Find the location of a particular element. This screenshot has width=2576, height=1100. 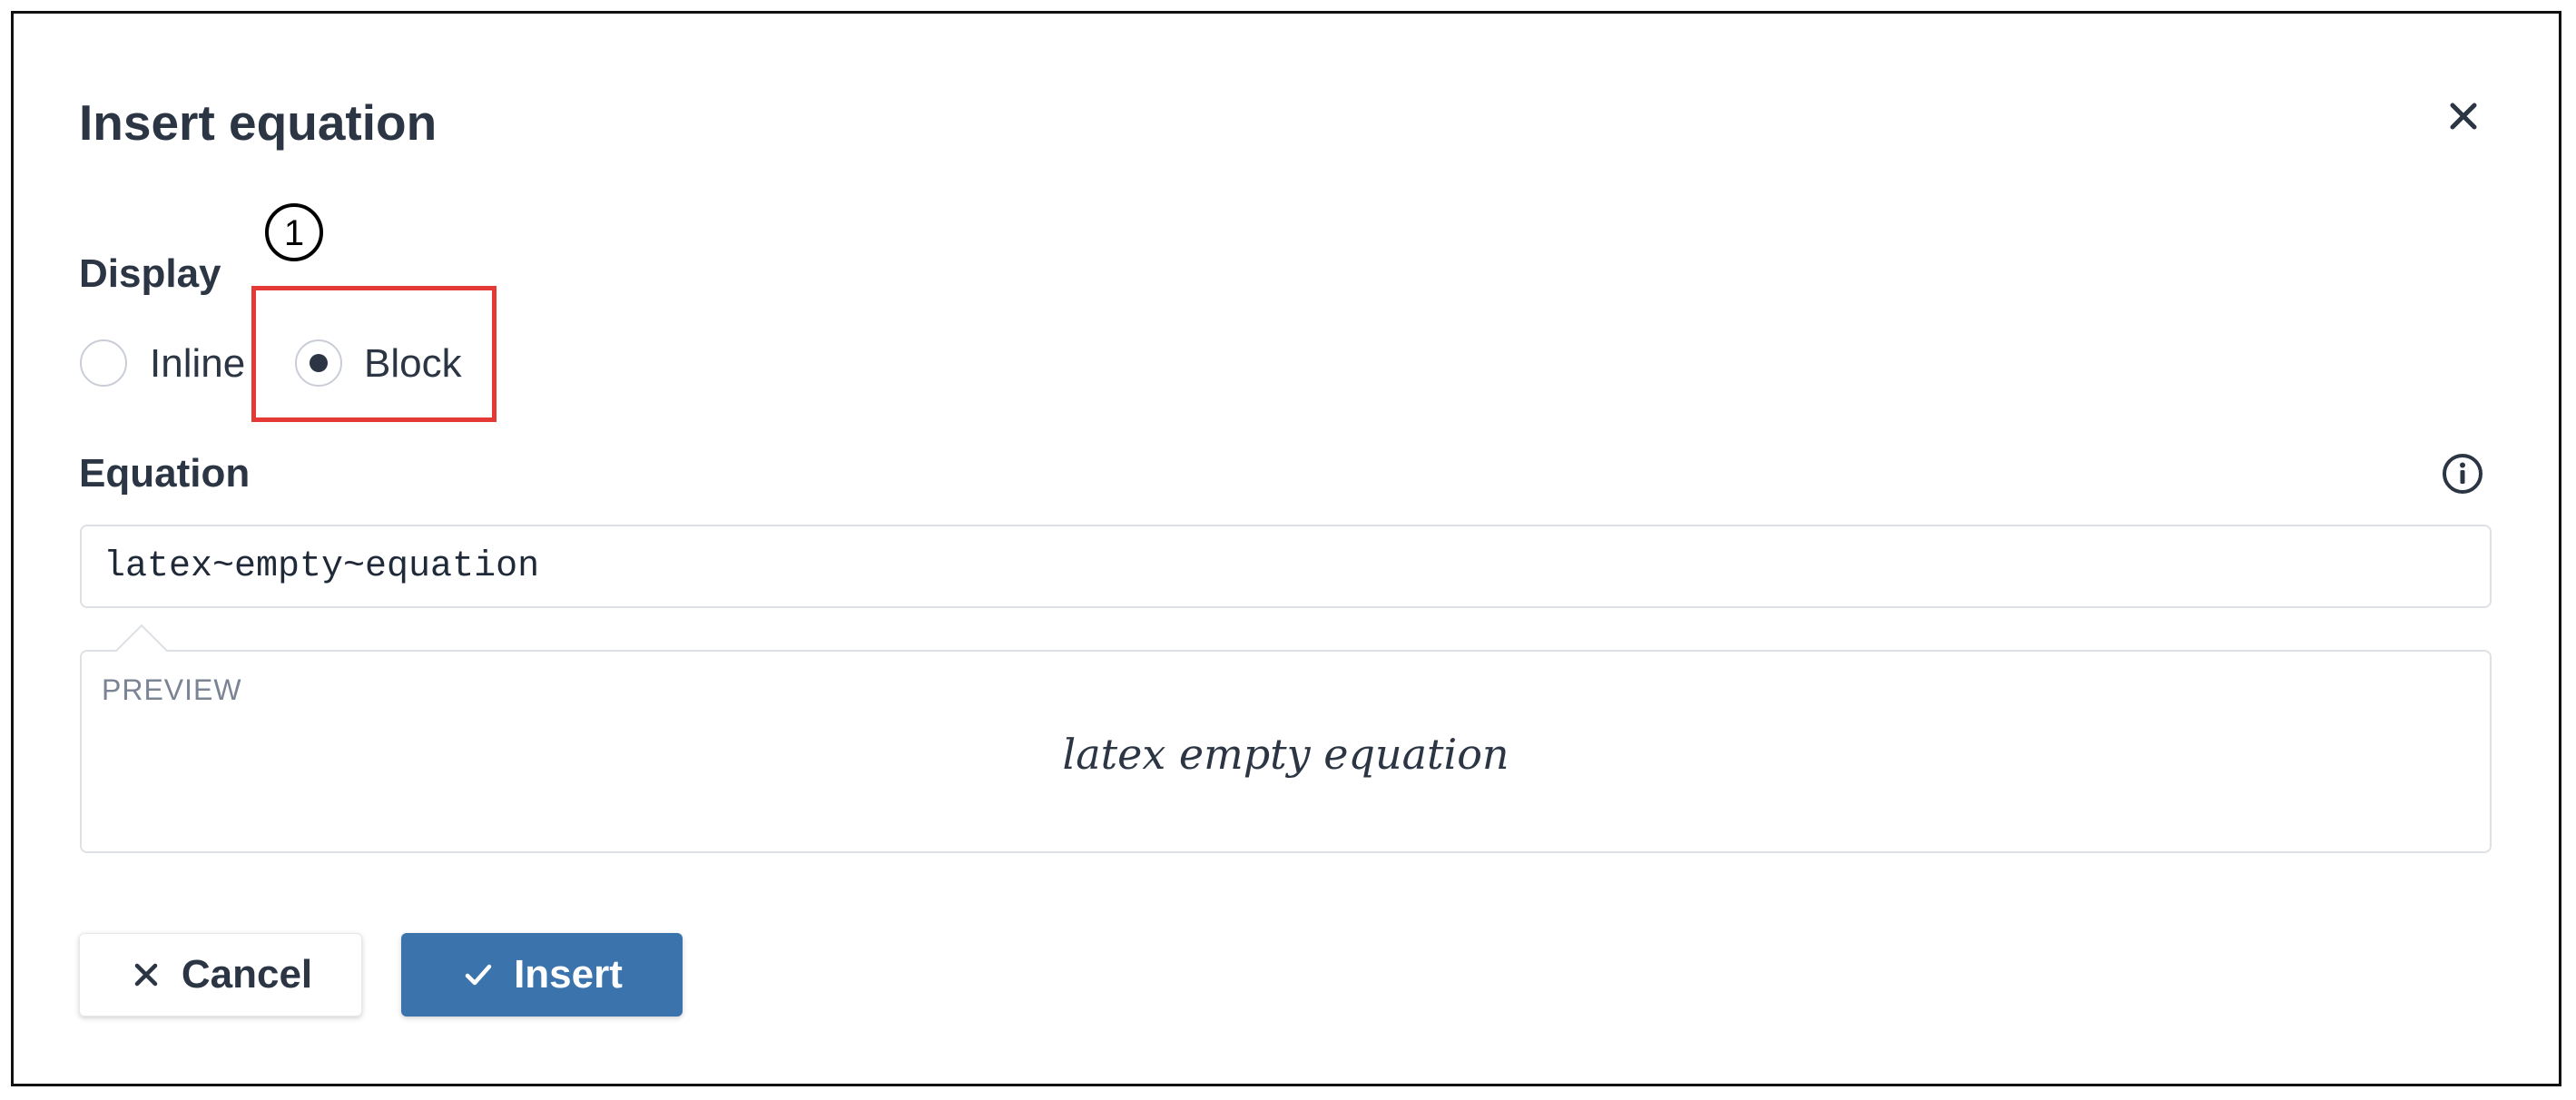

equation-label: Equation is located at coordinates (165, 473).